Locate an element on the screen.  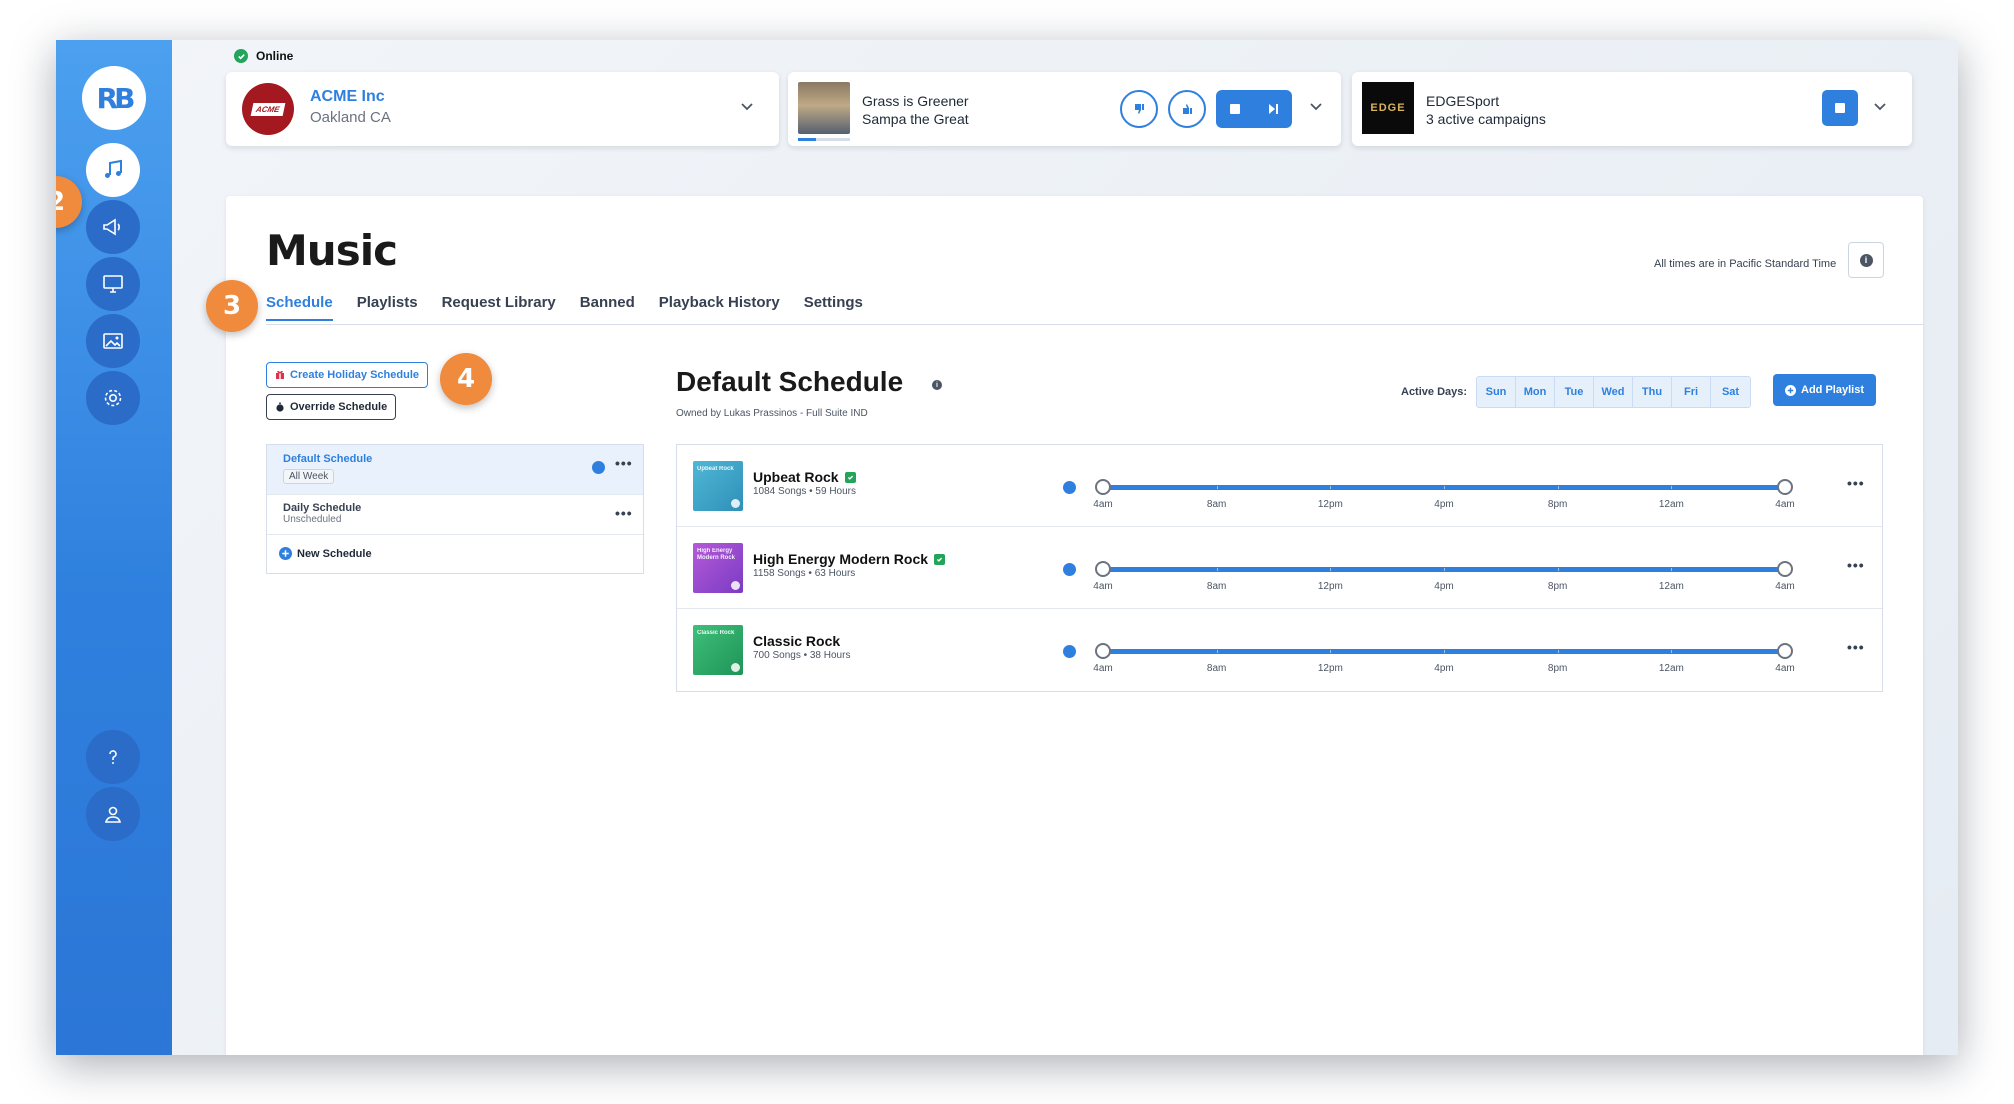
nav-settings is located at coordinates (113, 398).